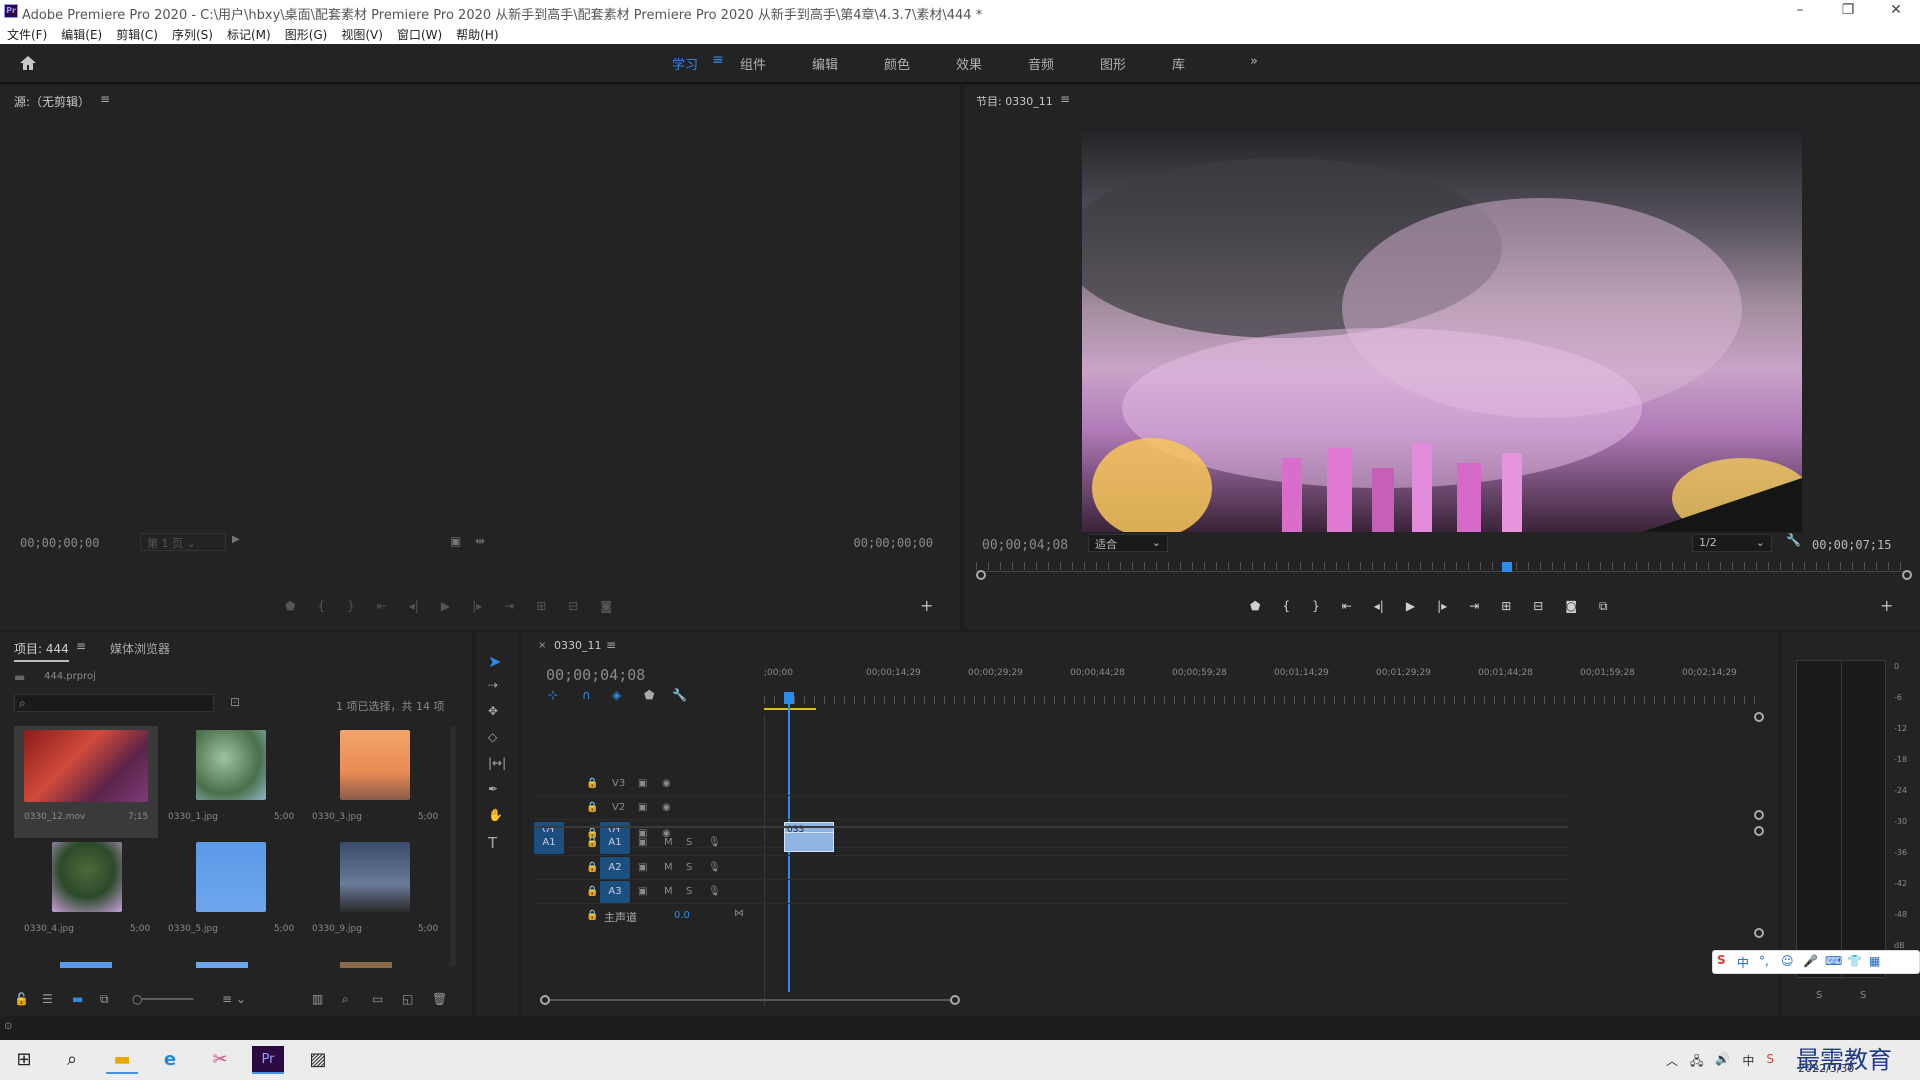 The width and height of the screenshot is (1920, 1080). What do you see at coordinates (230, 894) in the screenshot?
I see `list-item: 0330_5.jpg 5;00` at bounding box center [230, 894].